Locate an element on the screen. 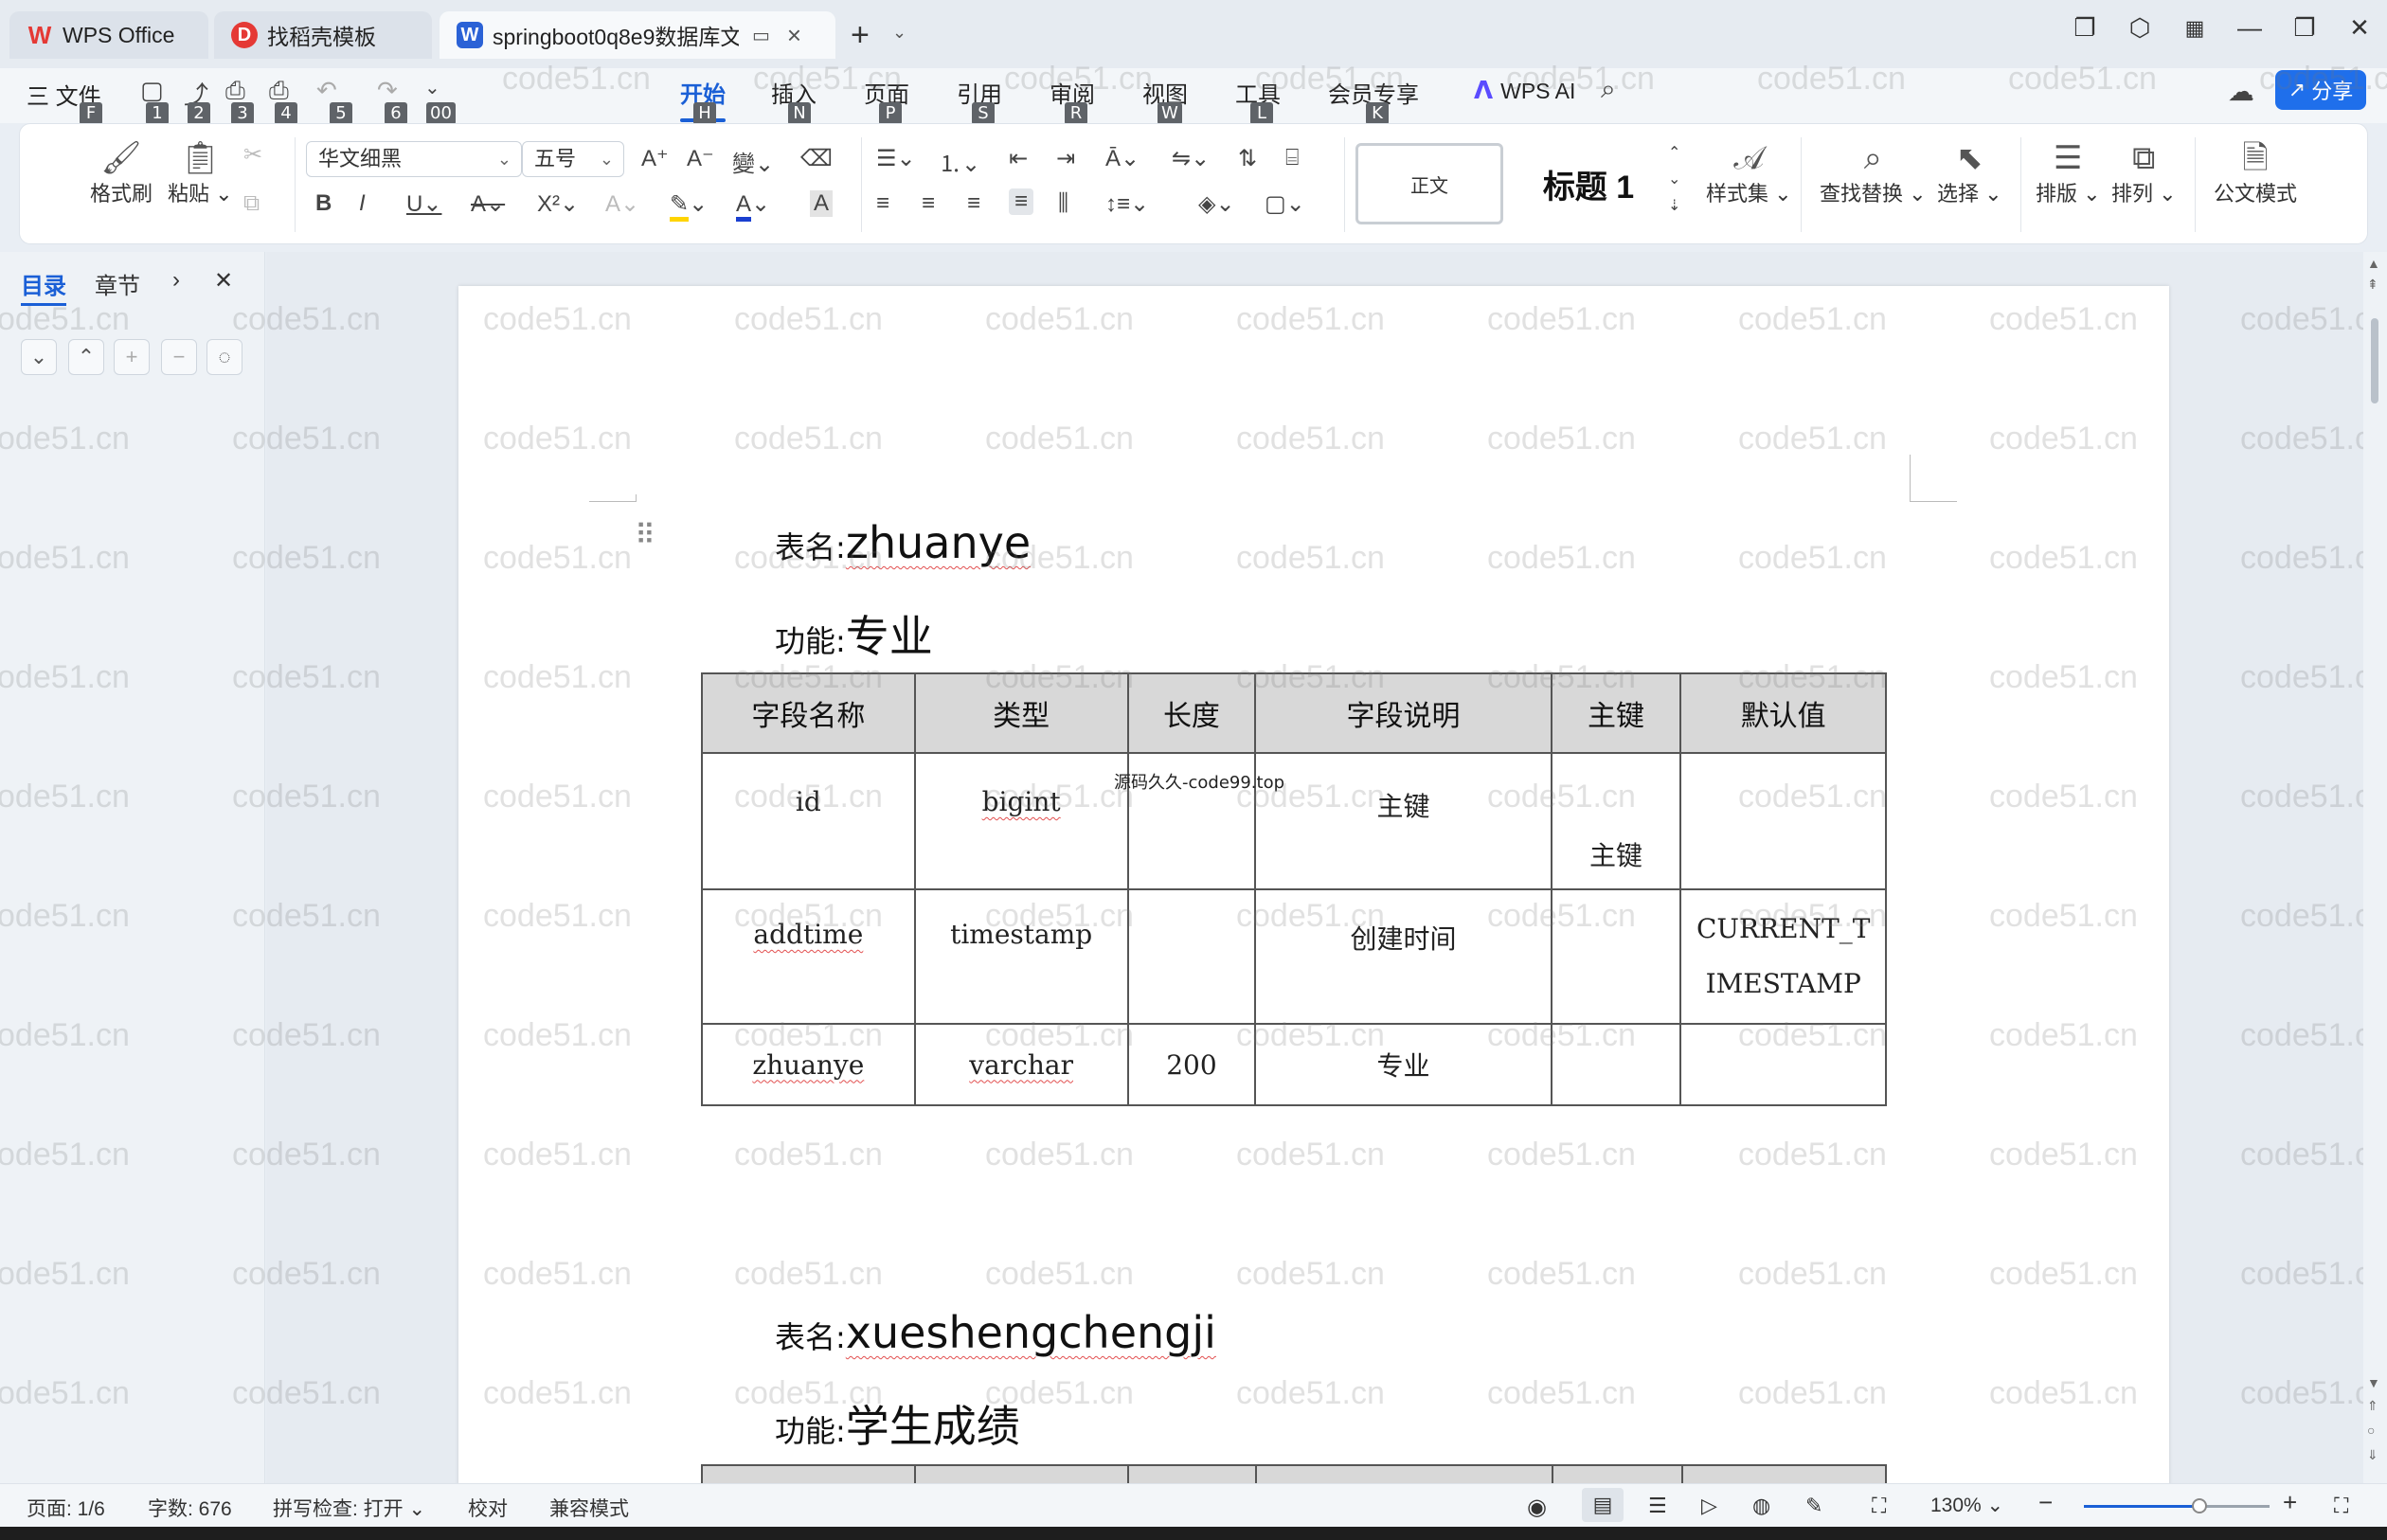 The height and width of the screenshot is (1540, 2387). paste-button: 📋︎ 粘贴 ⌄ is located at coordinates (200, 173).